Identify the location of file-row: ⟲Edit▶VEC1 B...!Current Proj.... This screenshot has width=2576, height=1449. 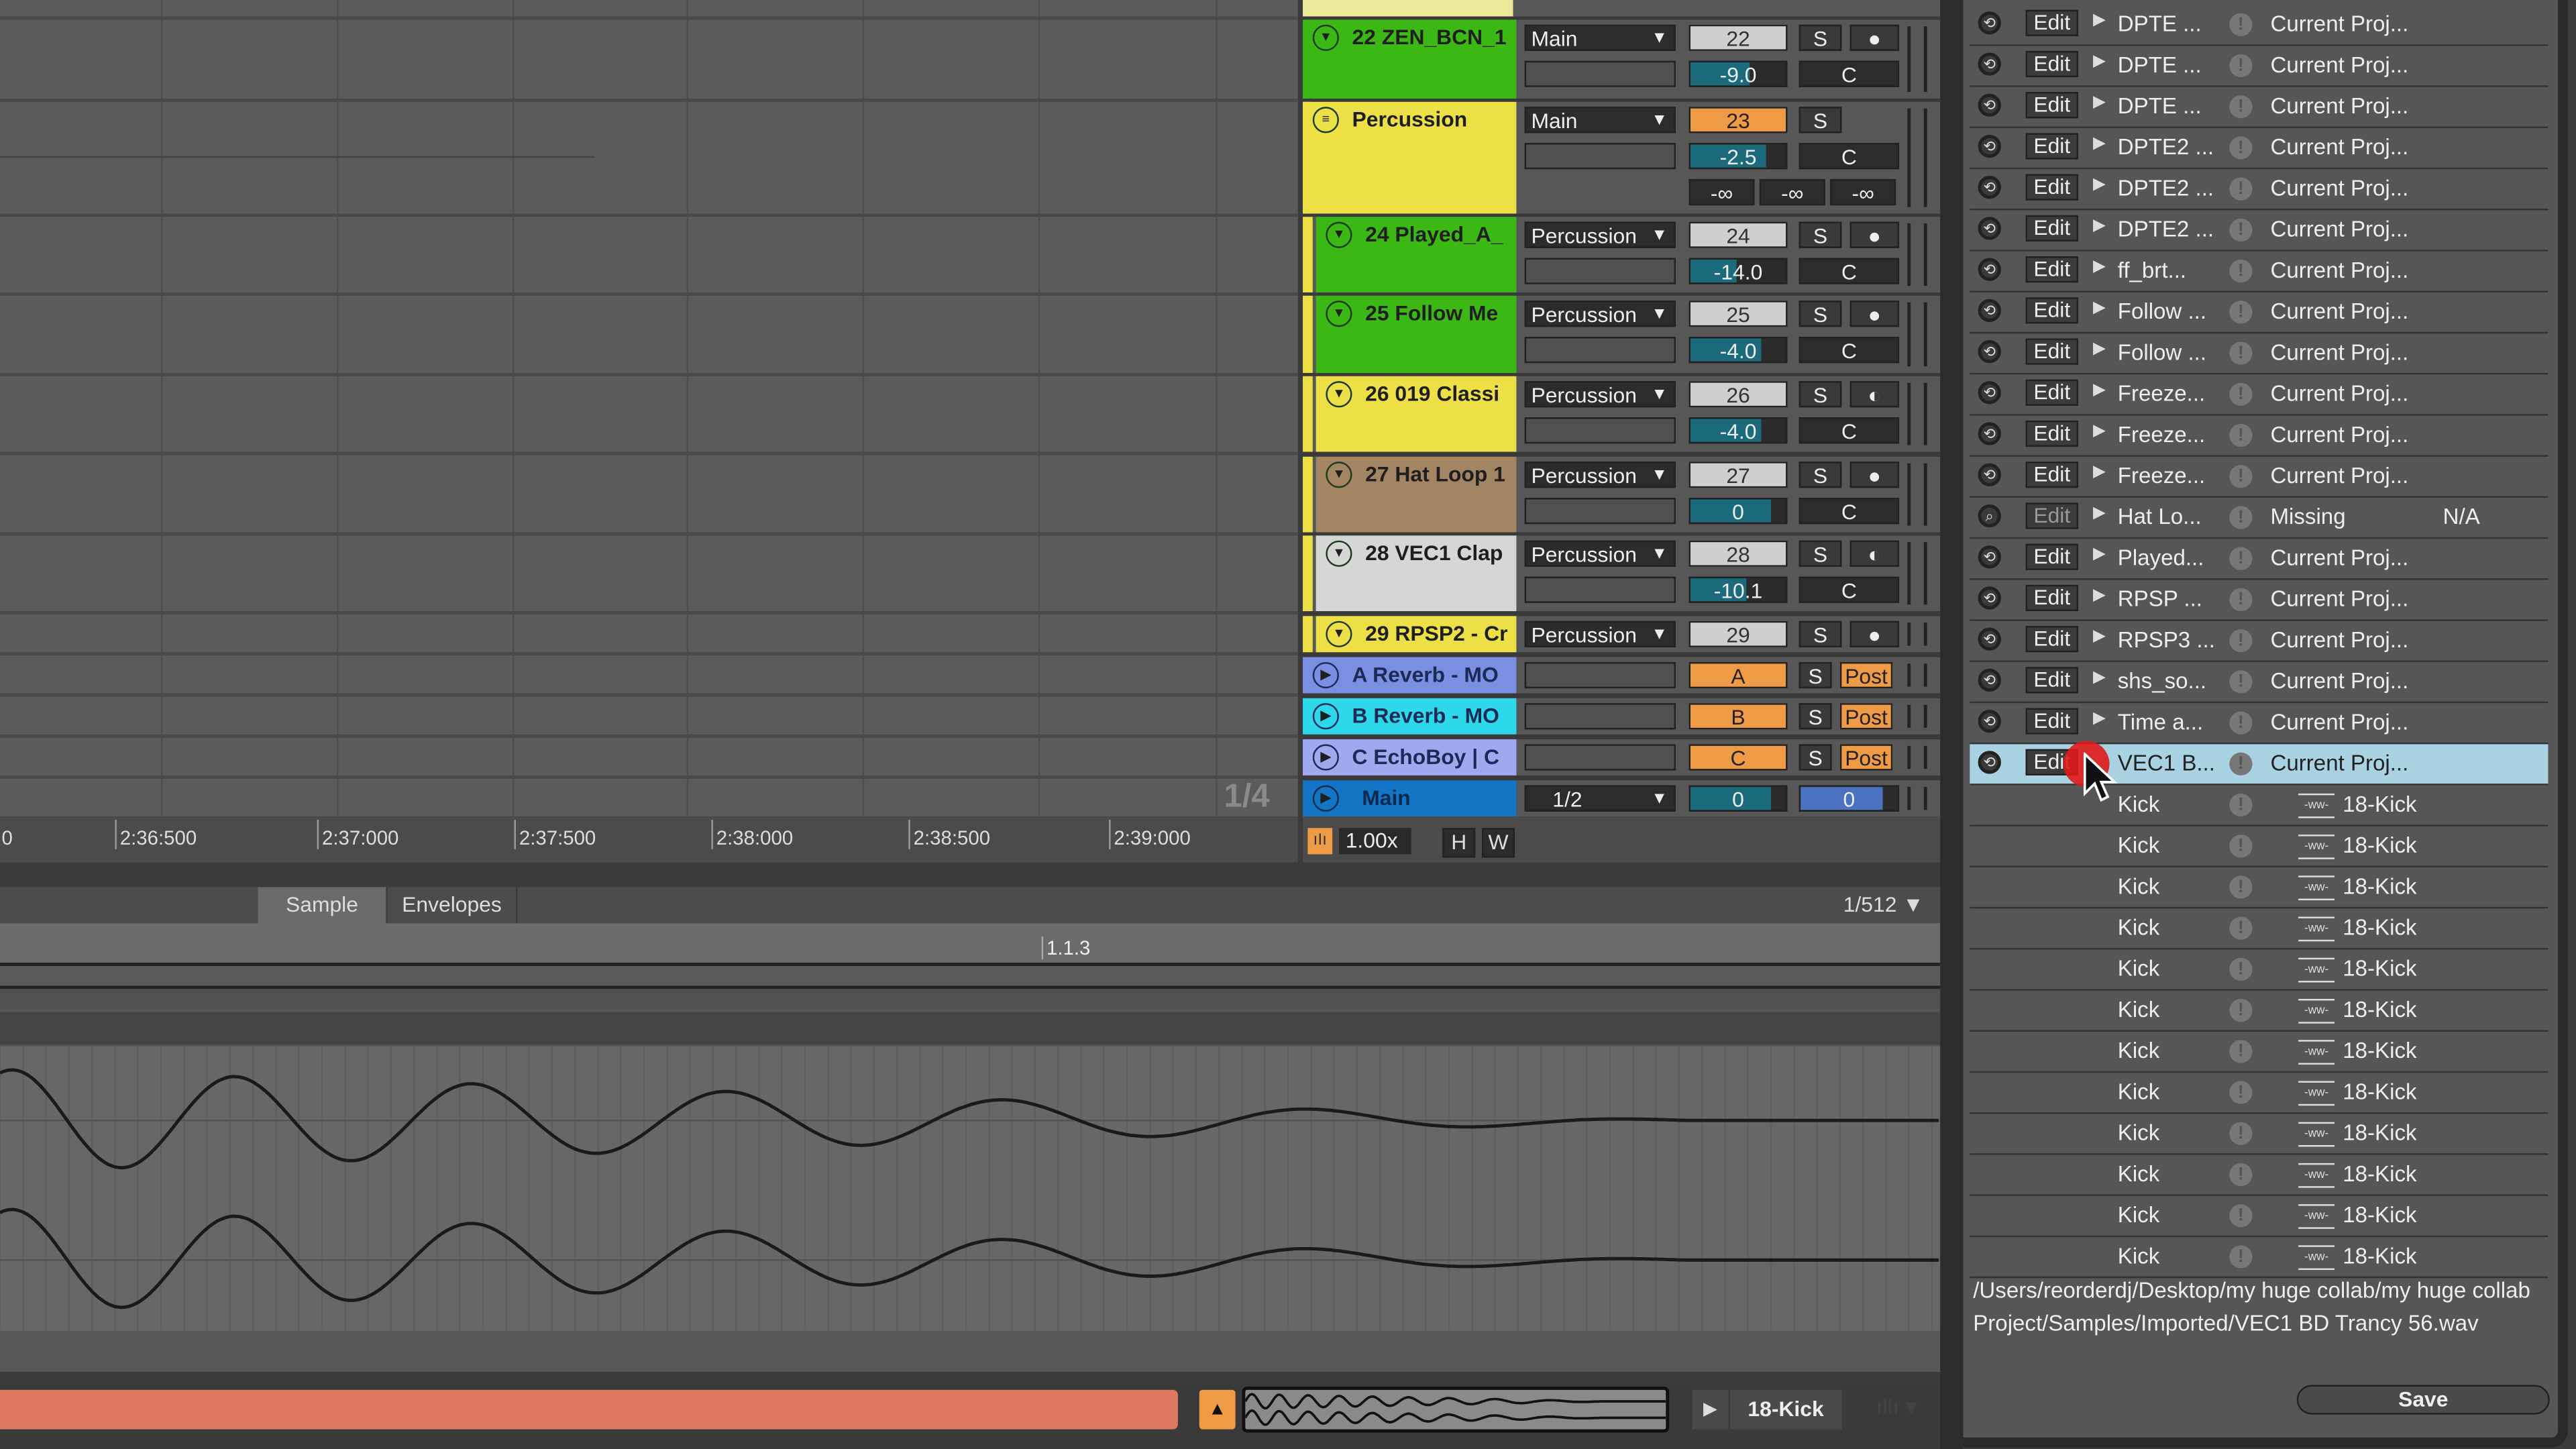
(2259, 765).